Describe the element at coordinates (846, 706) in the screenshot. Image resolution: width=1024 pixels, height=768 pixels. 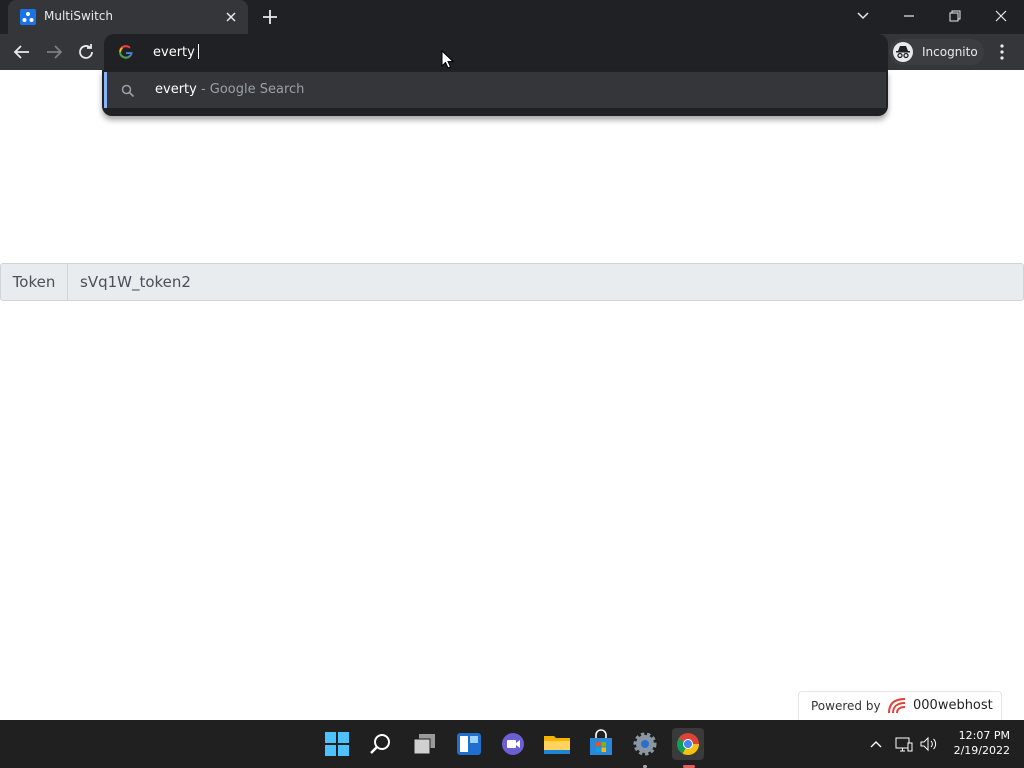
I see `powered-by-label: Powered by` at that location.